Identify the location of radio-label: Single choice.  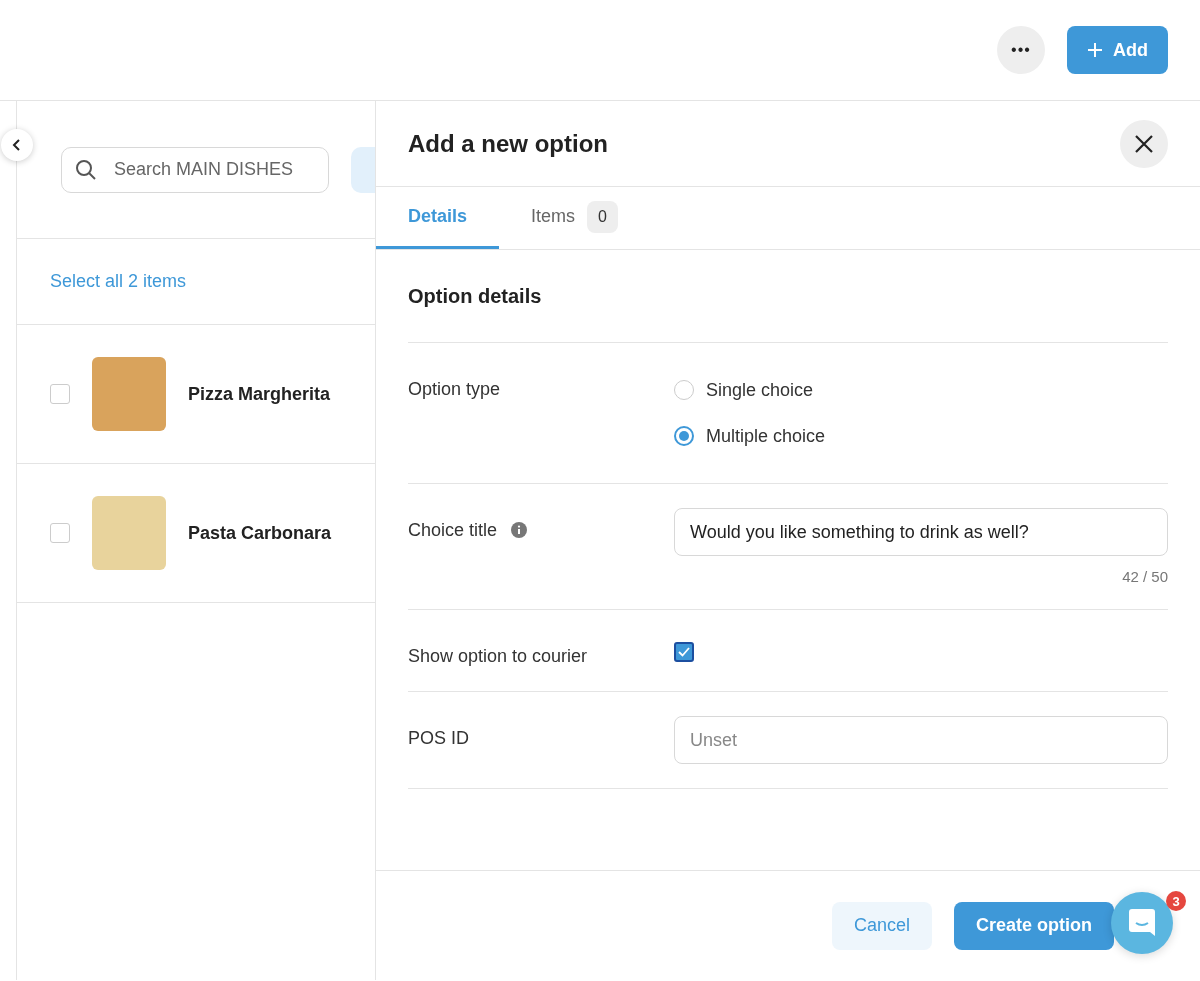
(760, 390).